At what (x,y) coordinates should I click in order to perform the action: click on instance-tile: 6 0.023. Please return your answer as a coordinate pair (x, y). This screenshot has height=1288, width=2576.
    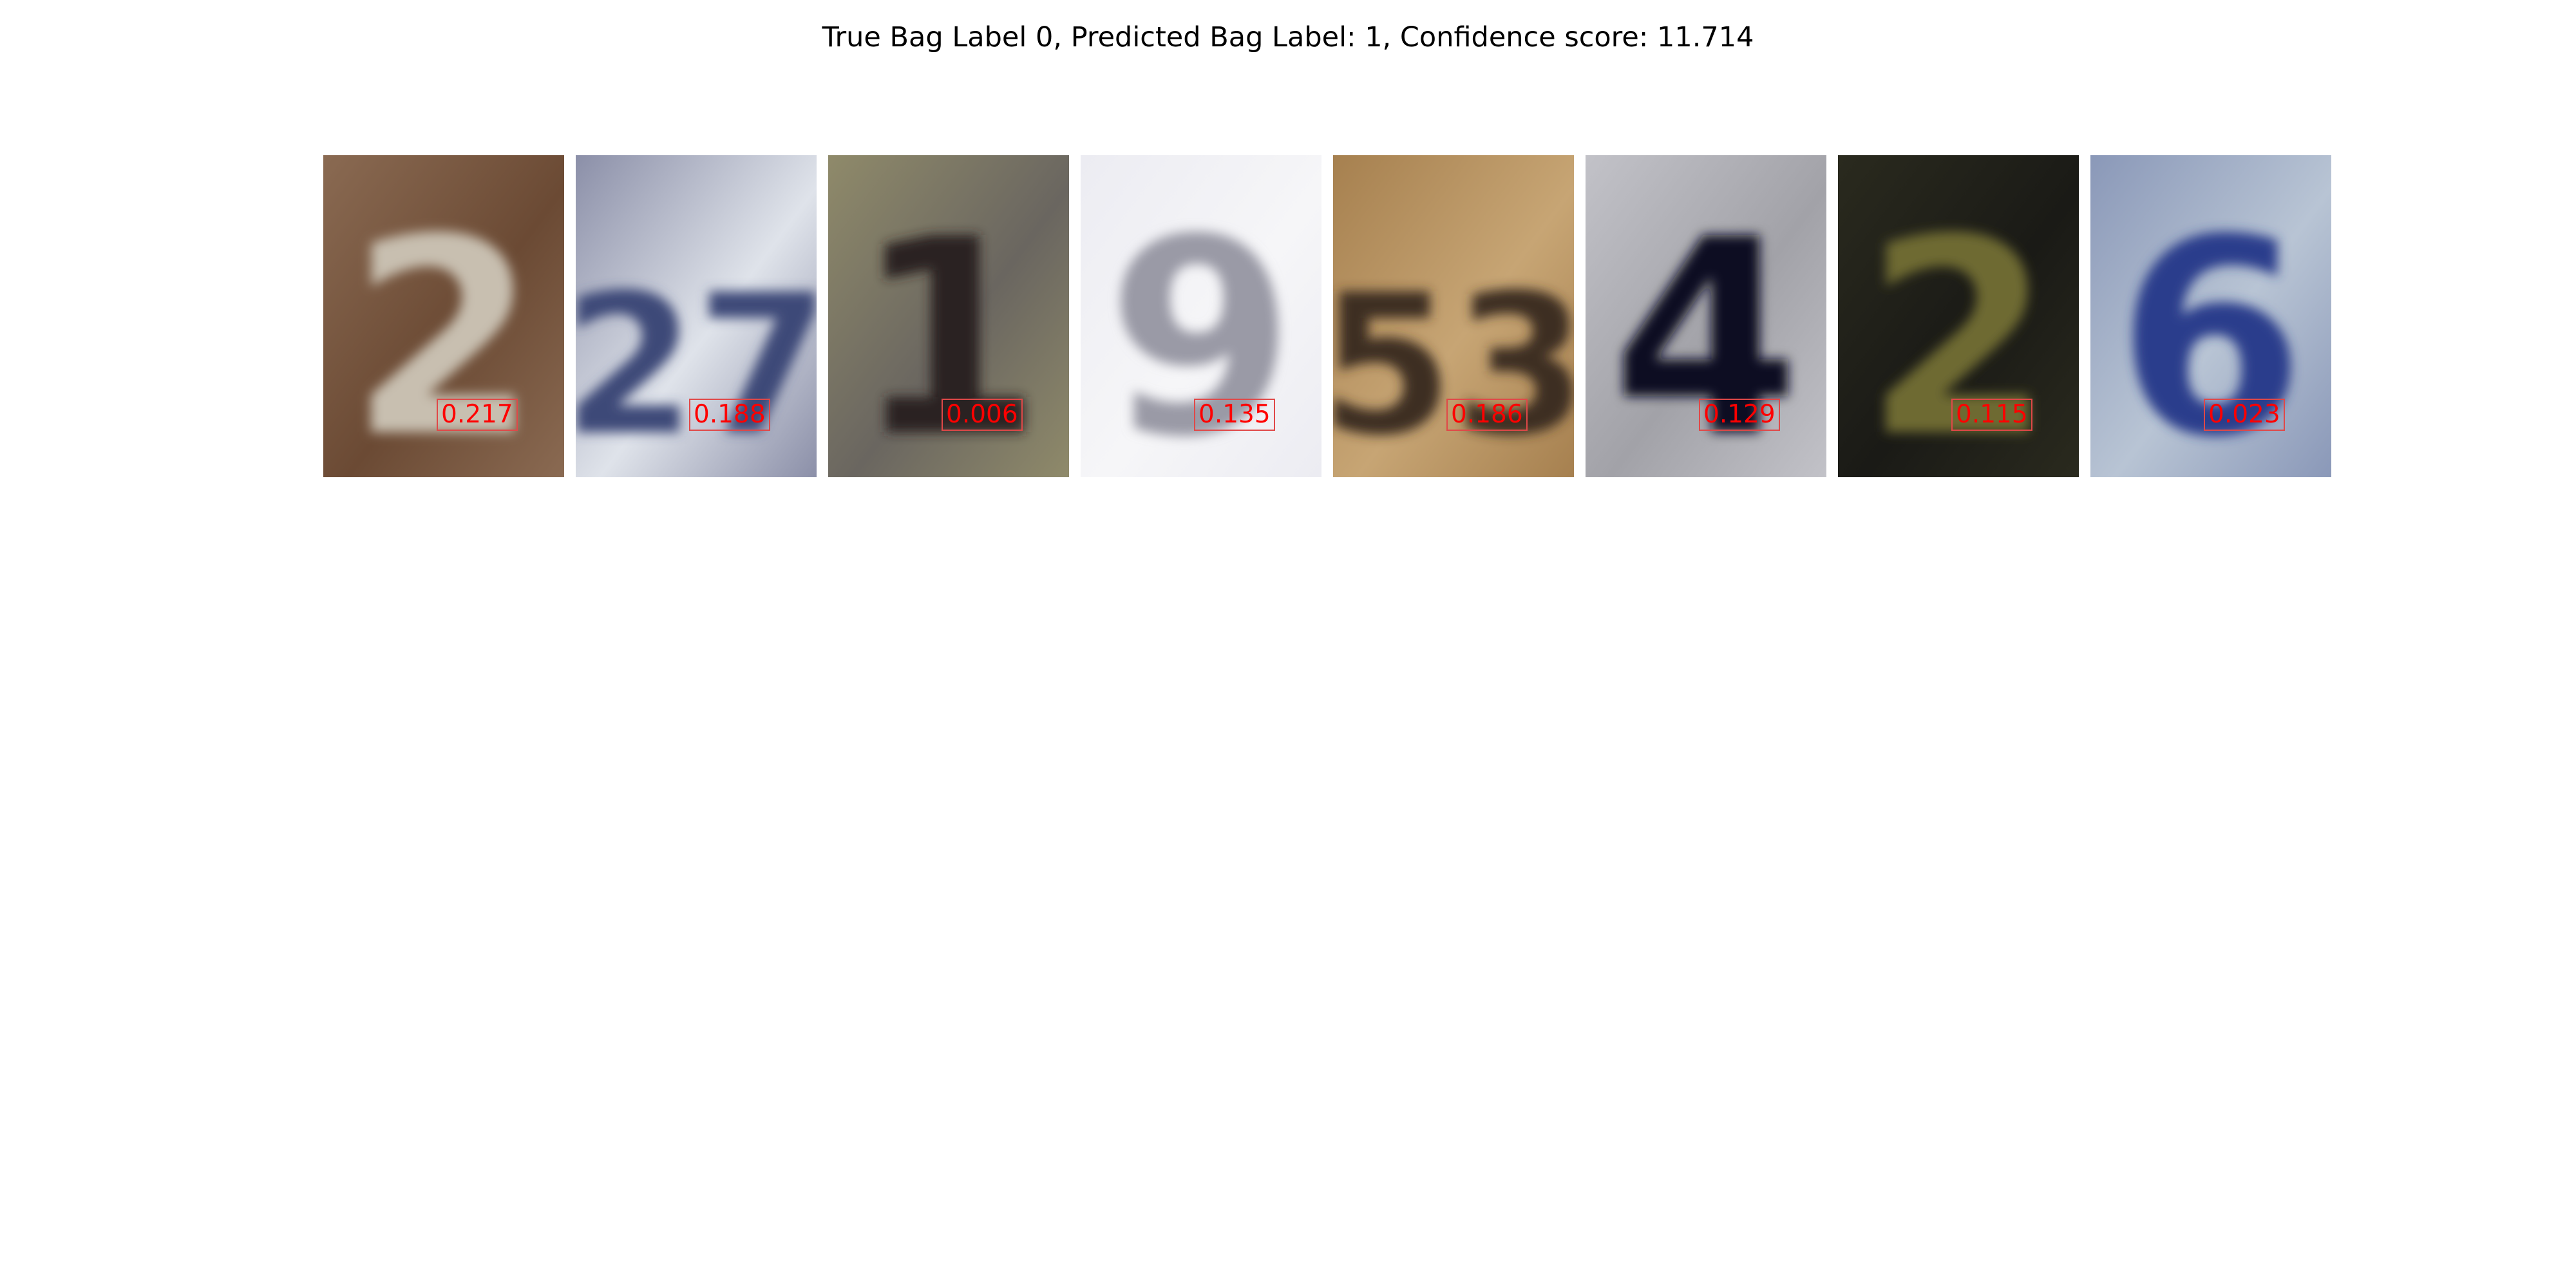
    Looking at the image, I should click on (2210, 316).